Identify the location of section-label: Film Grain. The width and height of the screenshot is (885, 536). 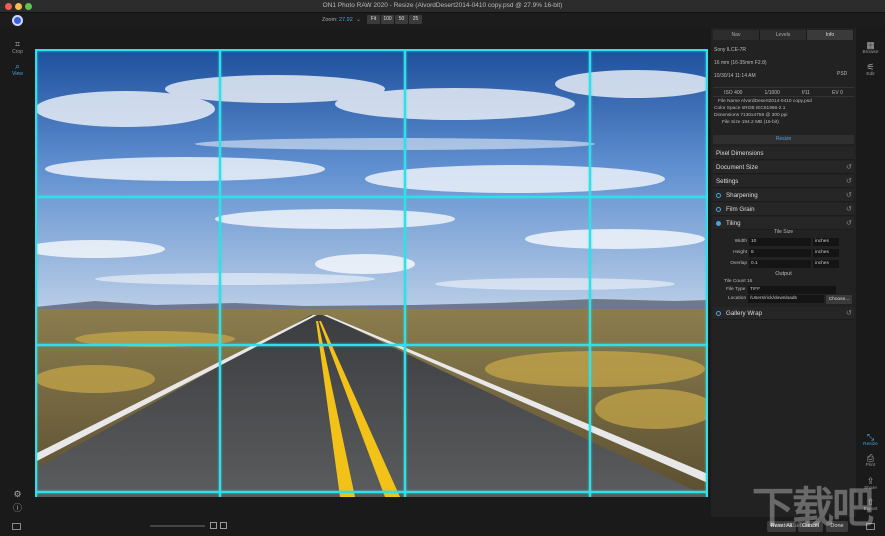
(740, 209).